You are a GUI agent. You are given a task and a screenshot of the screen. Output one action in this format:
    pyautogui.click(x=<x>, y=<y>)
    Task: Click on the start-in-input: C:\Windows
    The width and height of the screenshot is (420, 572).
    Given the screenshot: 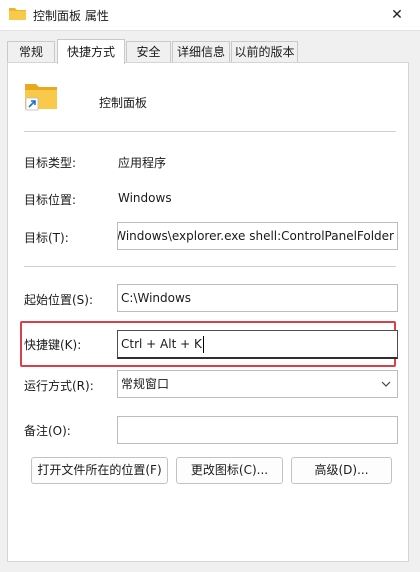 What is the action you would take?
    pyautogui.click(x=257, y=298)
    